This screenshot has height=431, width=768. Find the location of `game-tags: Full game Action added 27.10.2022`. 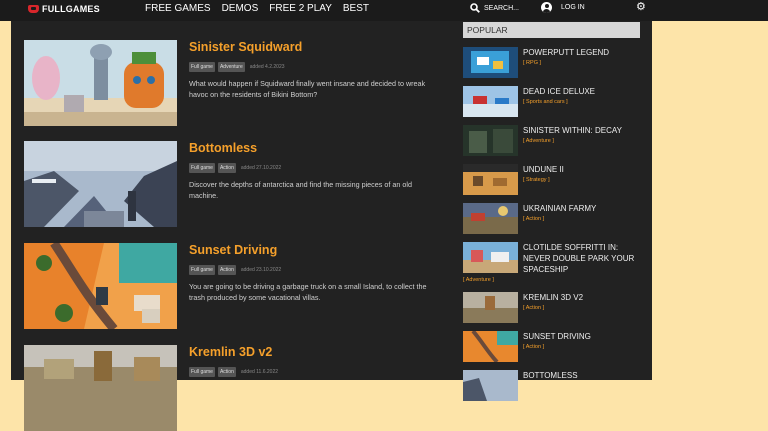

game-tags: Full game Action added 27.10.2022 is located at coordinates (235, 168).